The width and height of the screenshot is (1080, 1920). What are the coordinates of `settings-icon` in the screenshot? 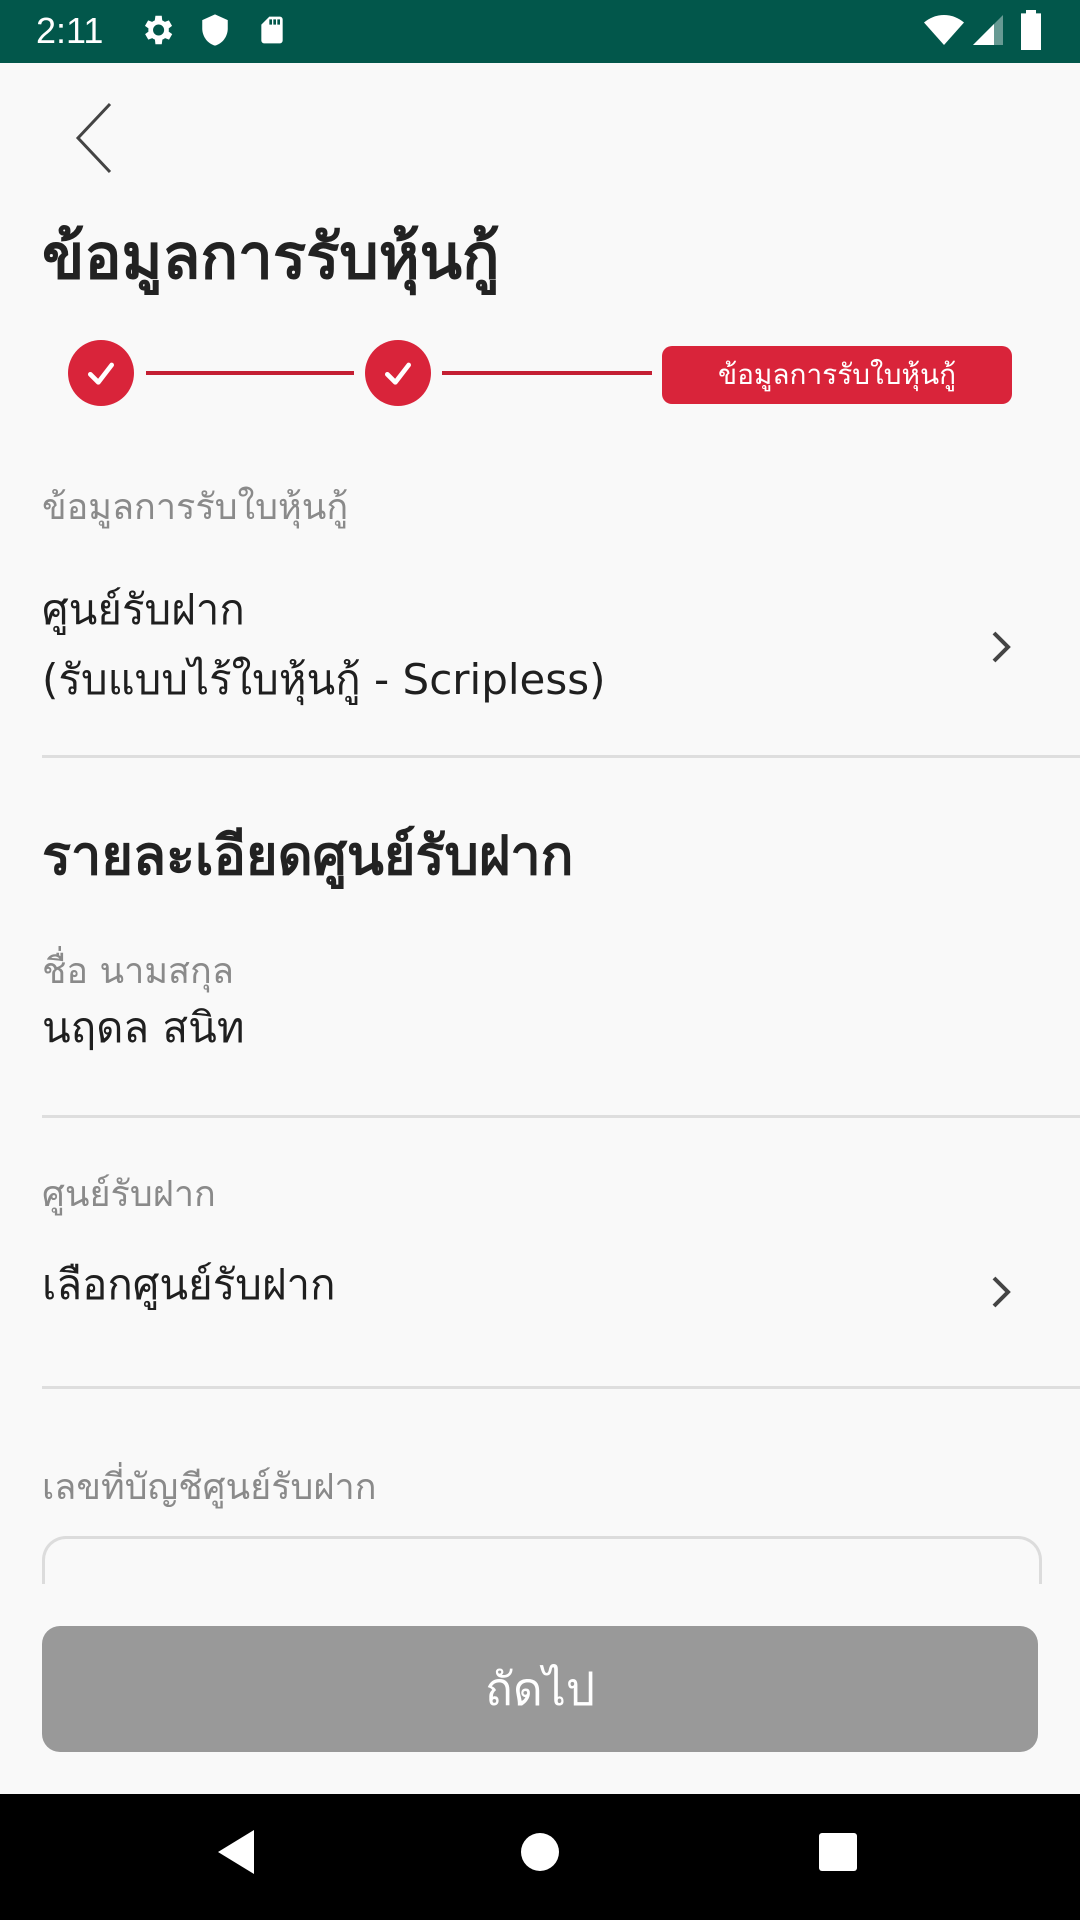 It's located at (158, 30).